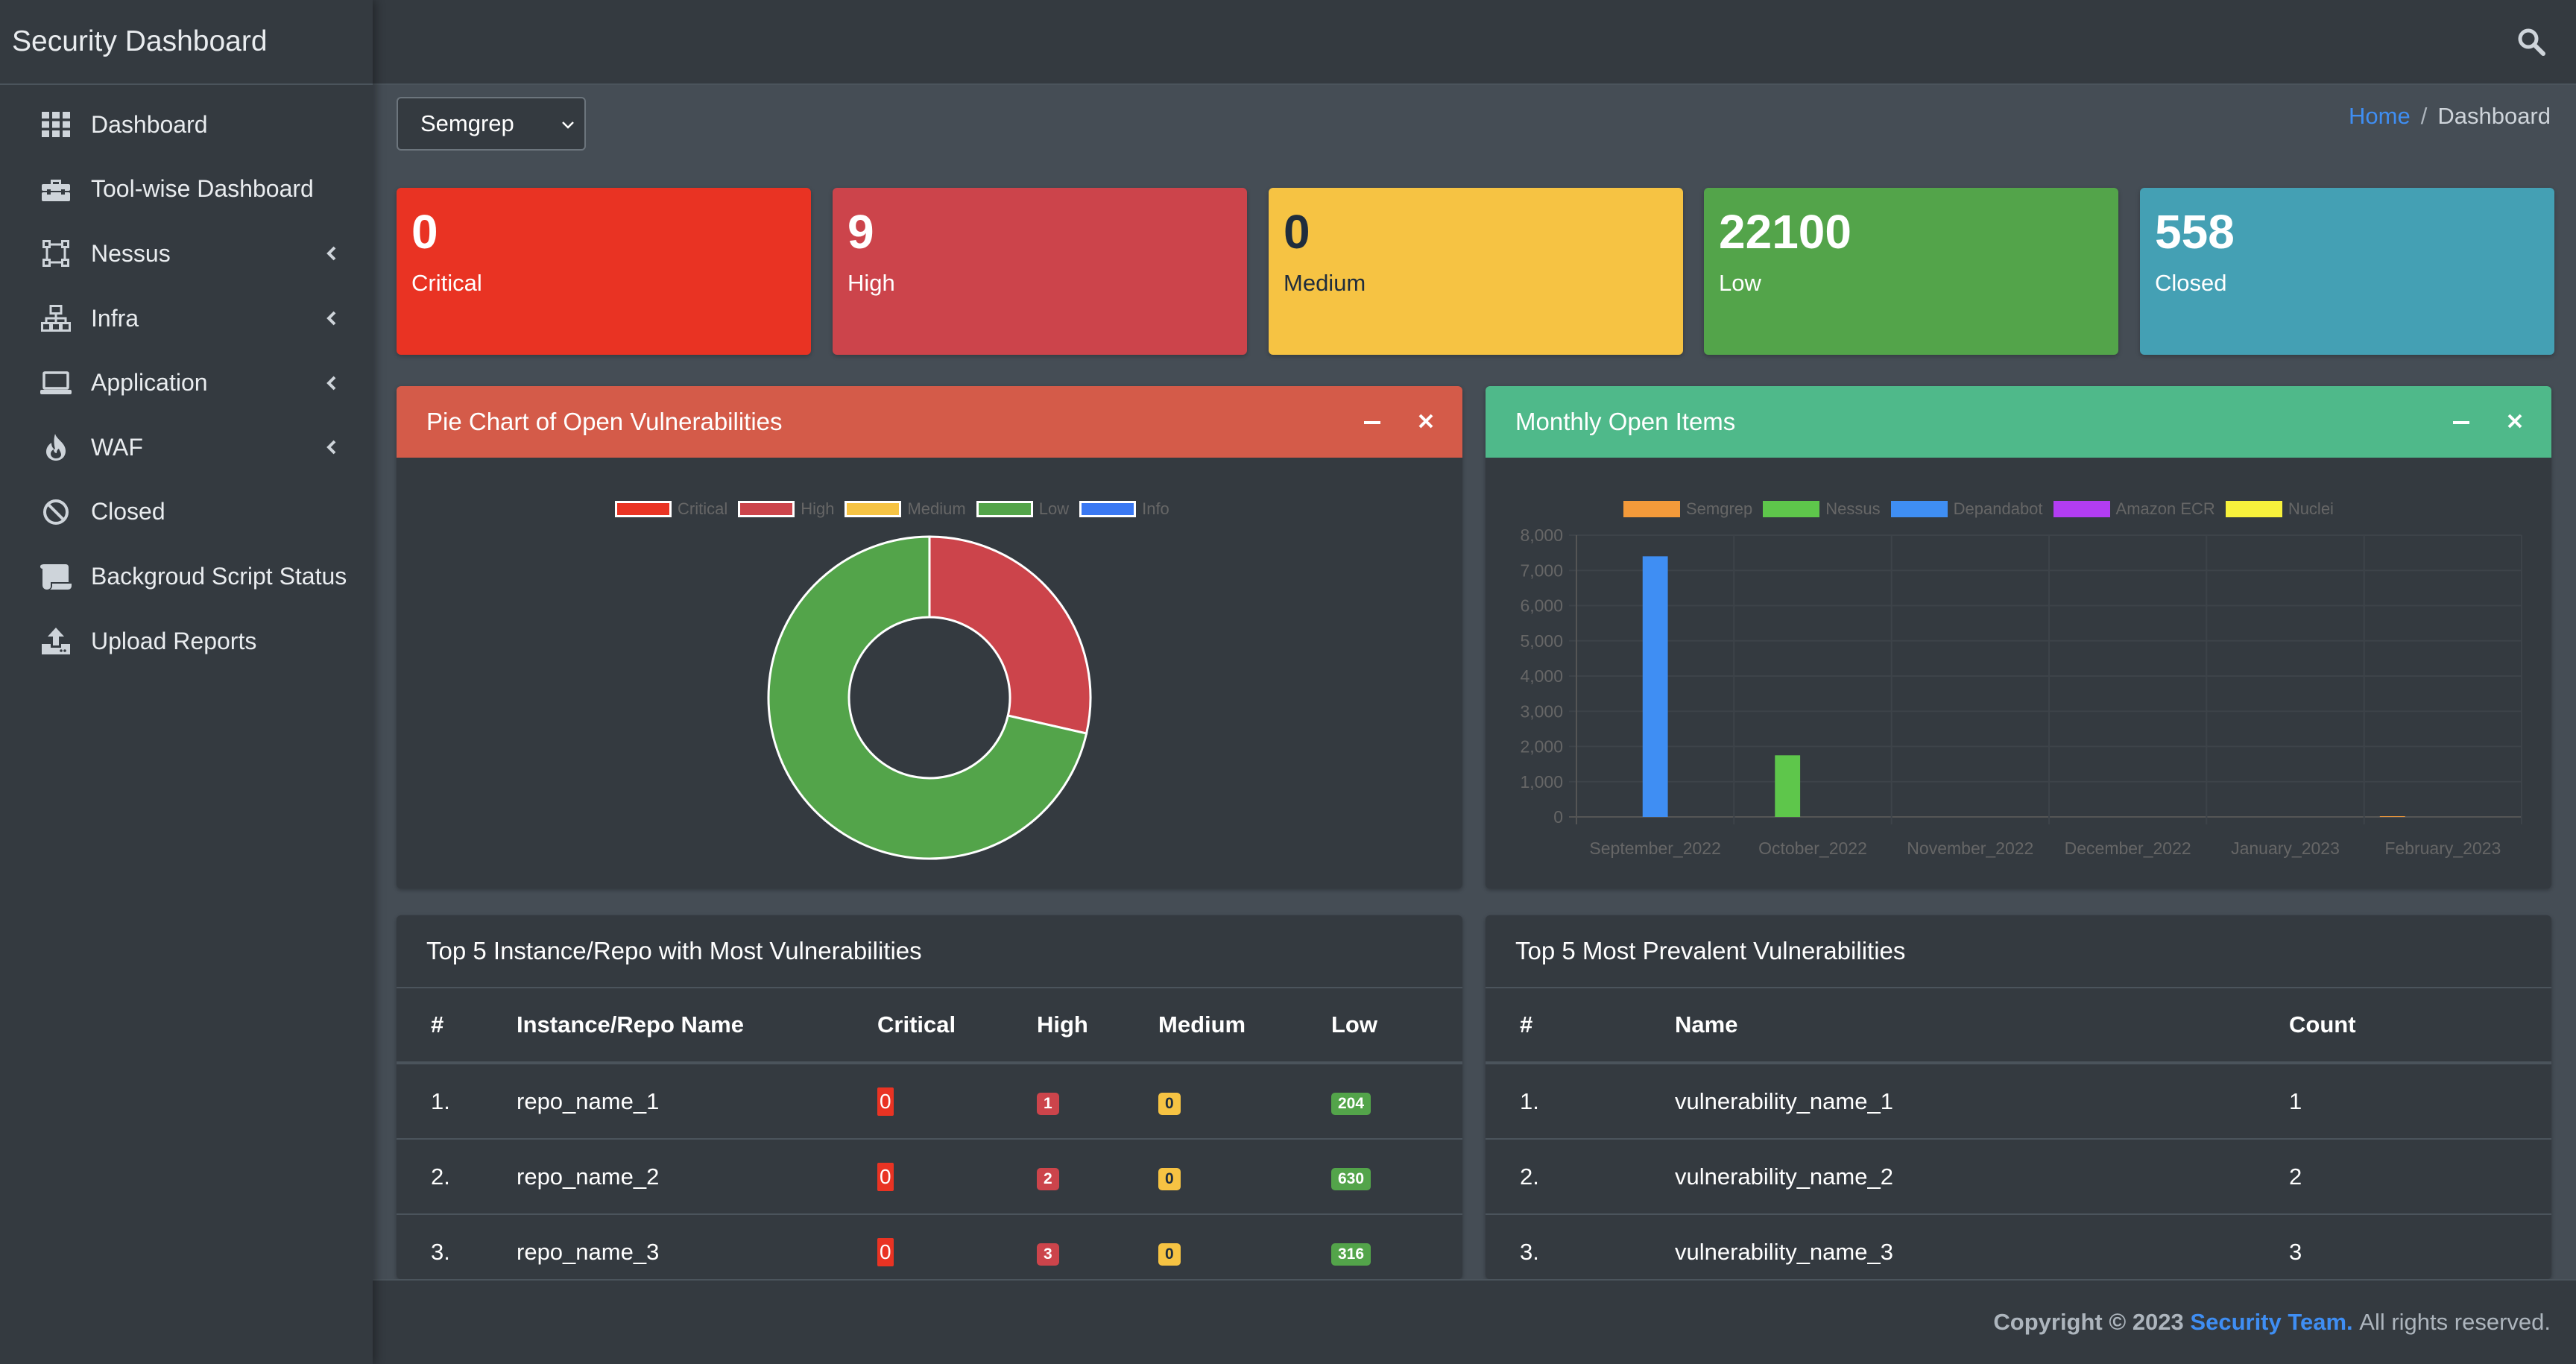  I want to click on team-link: Security Team., so click(2271, 1322).